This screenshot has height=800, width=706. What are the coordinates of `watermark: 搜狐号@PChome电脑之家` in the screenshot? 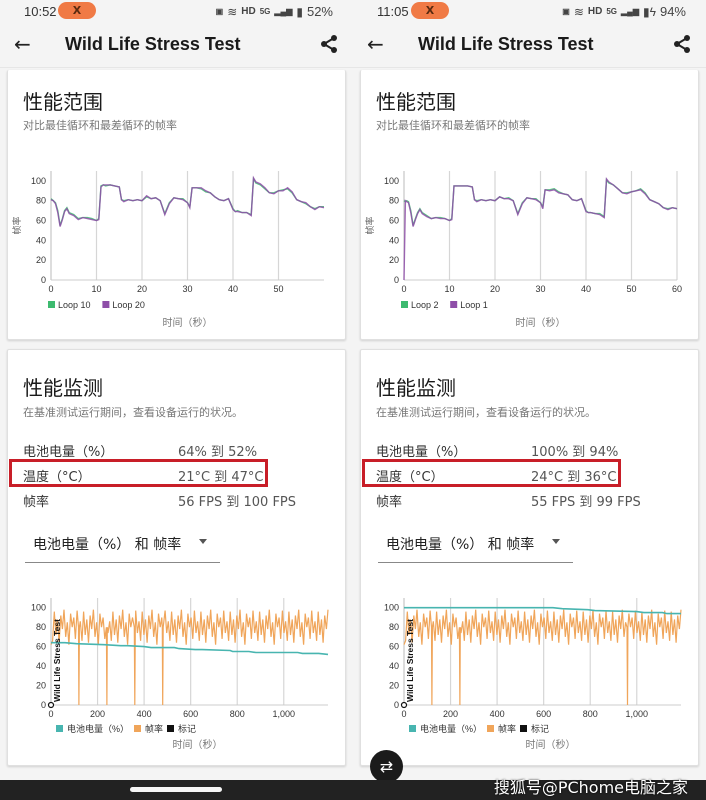 It's located at (590, 787).